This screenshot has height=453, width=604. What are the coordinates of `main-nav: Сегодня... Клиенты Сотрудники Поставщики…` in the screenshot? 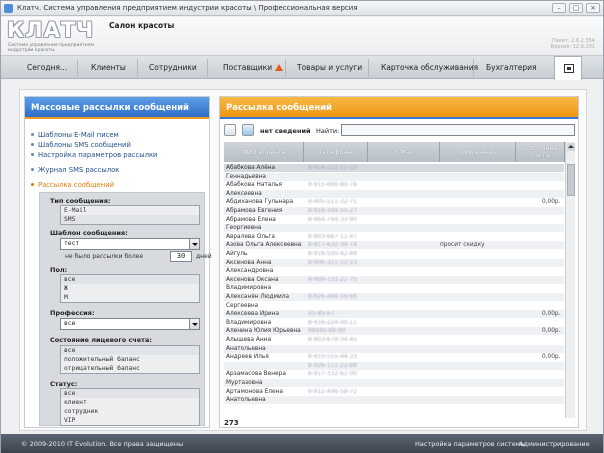 It's located at (302, 67).